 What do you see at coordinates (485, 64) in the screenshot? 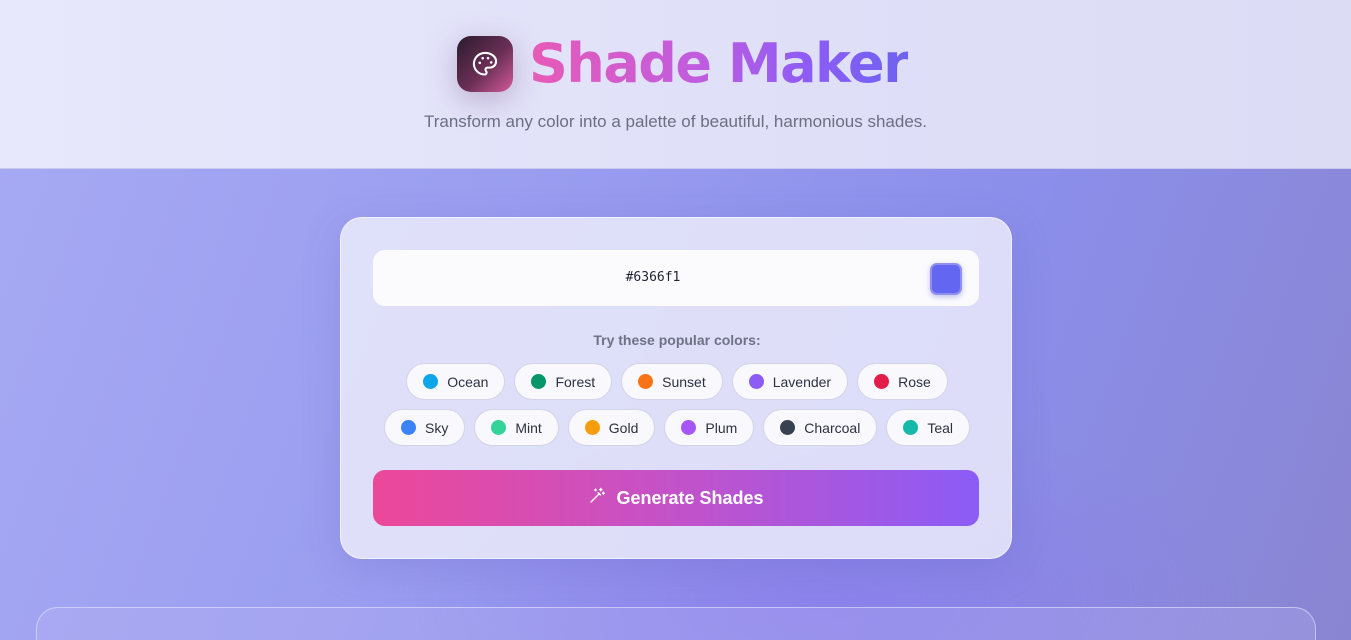
I see `palette-icon` at bounding box center [485, 64].